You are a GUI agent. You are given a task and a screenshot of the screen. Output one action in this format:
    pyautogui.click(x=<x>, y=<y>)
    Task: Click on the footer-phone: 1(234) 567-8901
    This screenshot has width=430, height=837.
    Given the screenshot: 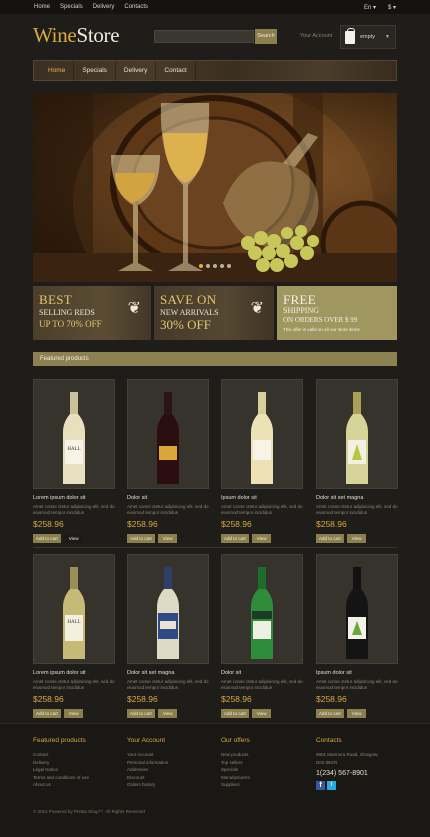 What is the action you would take?
    pyautogui.click(x=342, y=773)
    